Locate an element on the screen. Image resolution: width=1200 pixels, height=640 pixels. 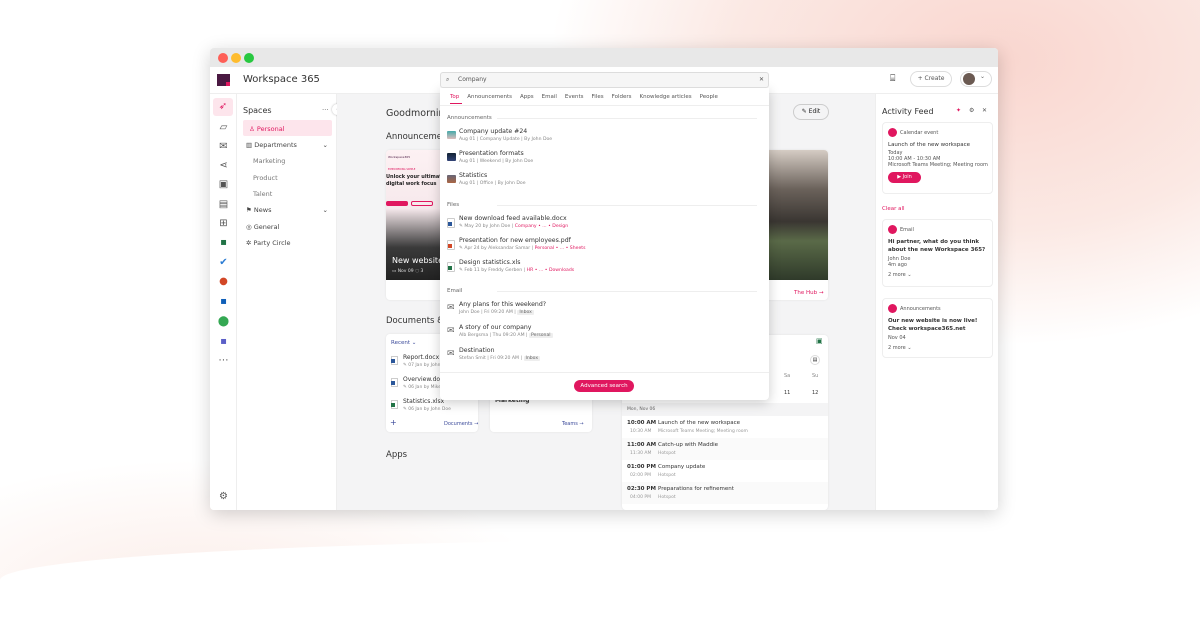
recent-dropdown: Recent ⌄ is located at coordinates (403, 343).